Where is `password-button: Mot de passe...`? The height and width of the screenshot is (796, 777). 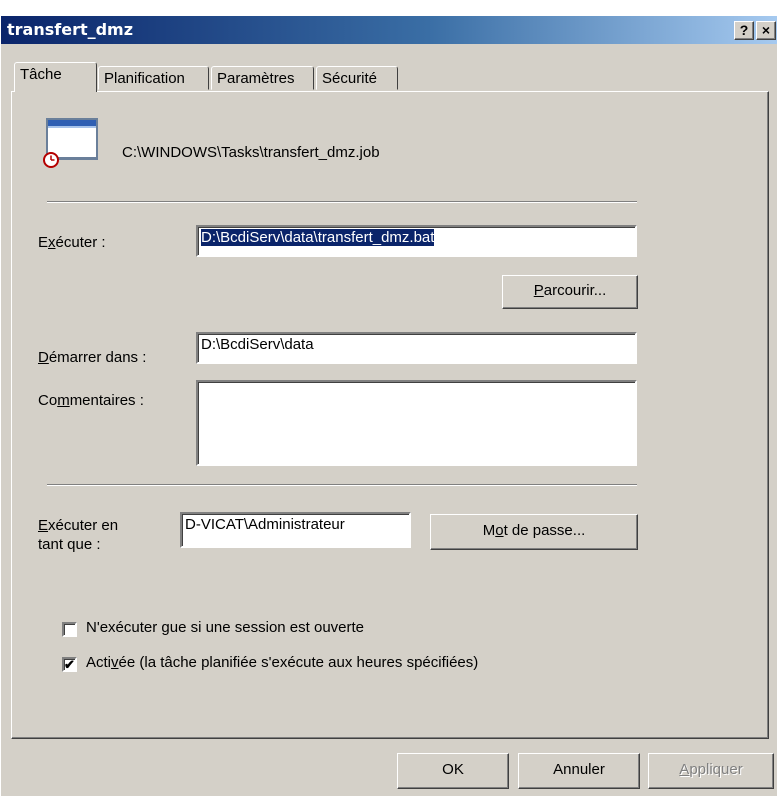
password-button: Mot de passe... is located at coordinates (534, 532).